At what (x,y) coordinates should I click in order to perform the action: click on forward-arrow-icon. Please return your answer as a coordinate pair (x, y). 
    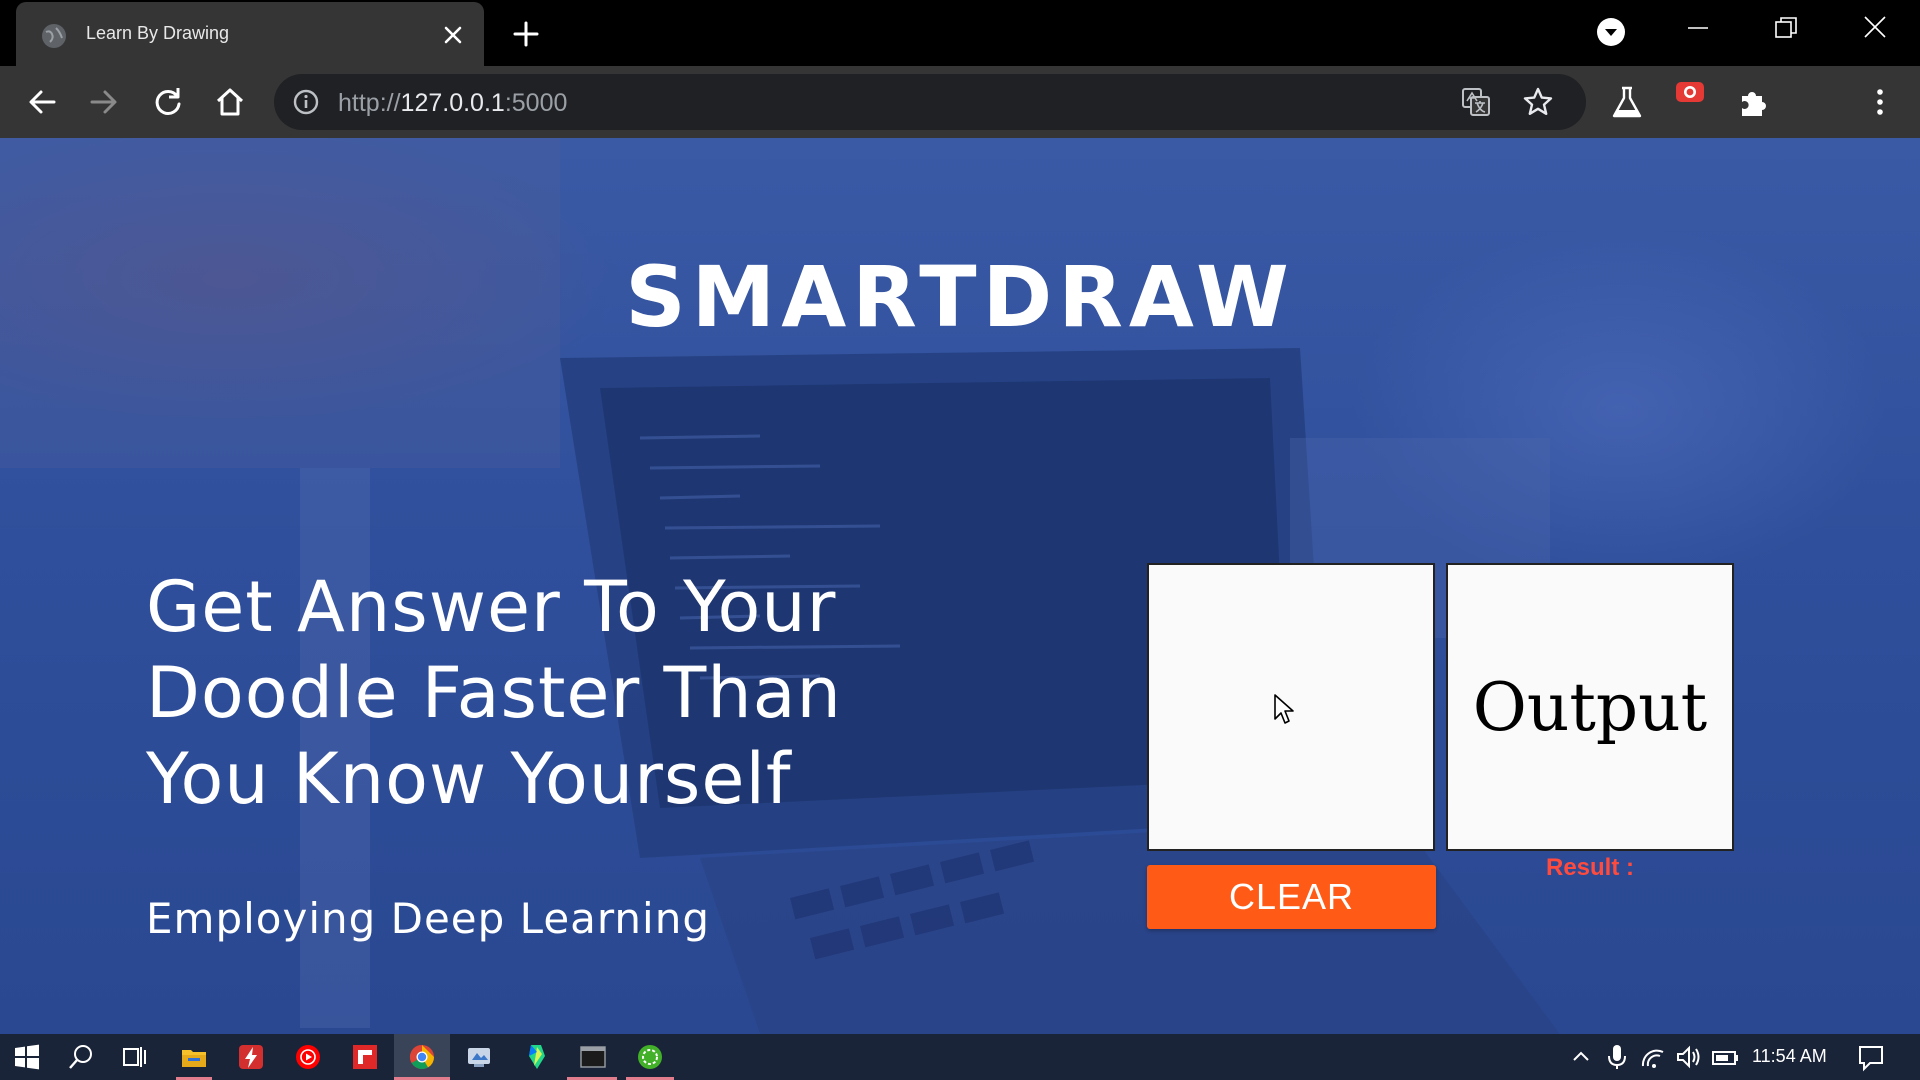
    Looking at the image, I should click on (104, 102).